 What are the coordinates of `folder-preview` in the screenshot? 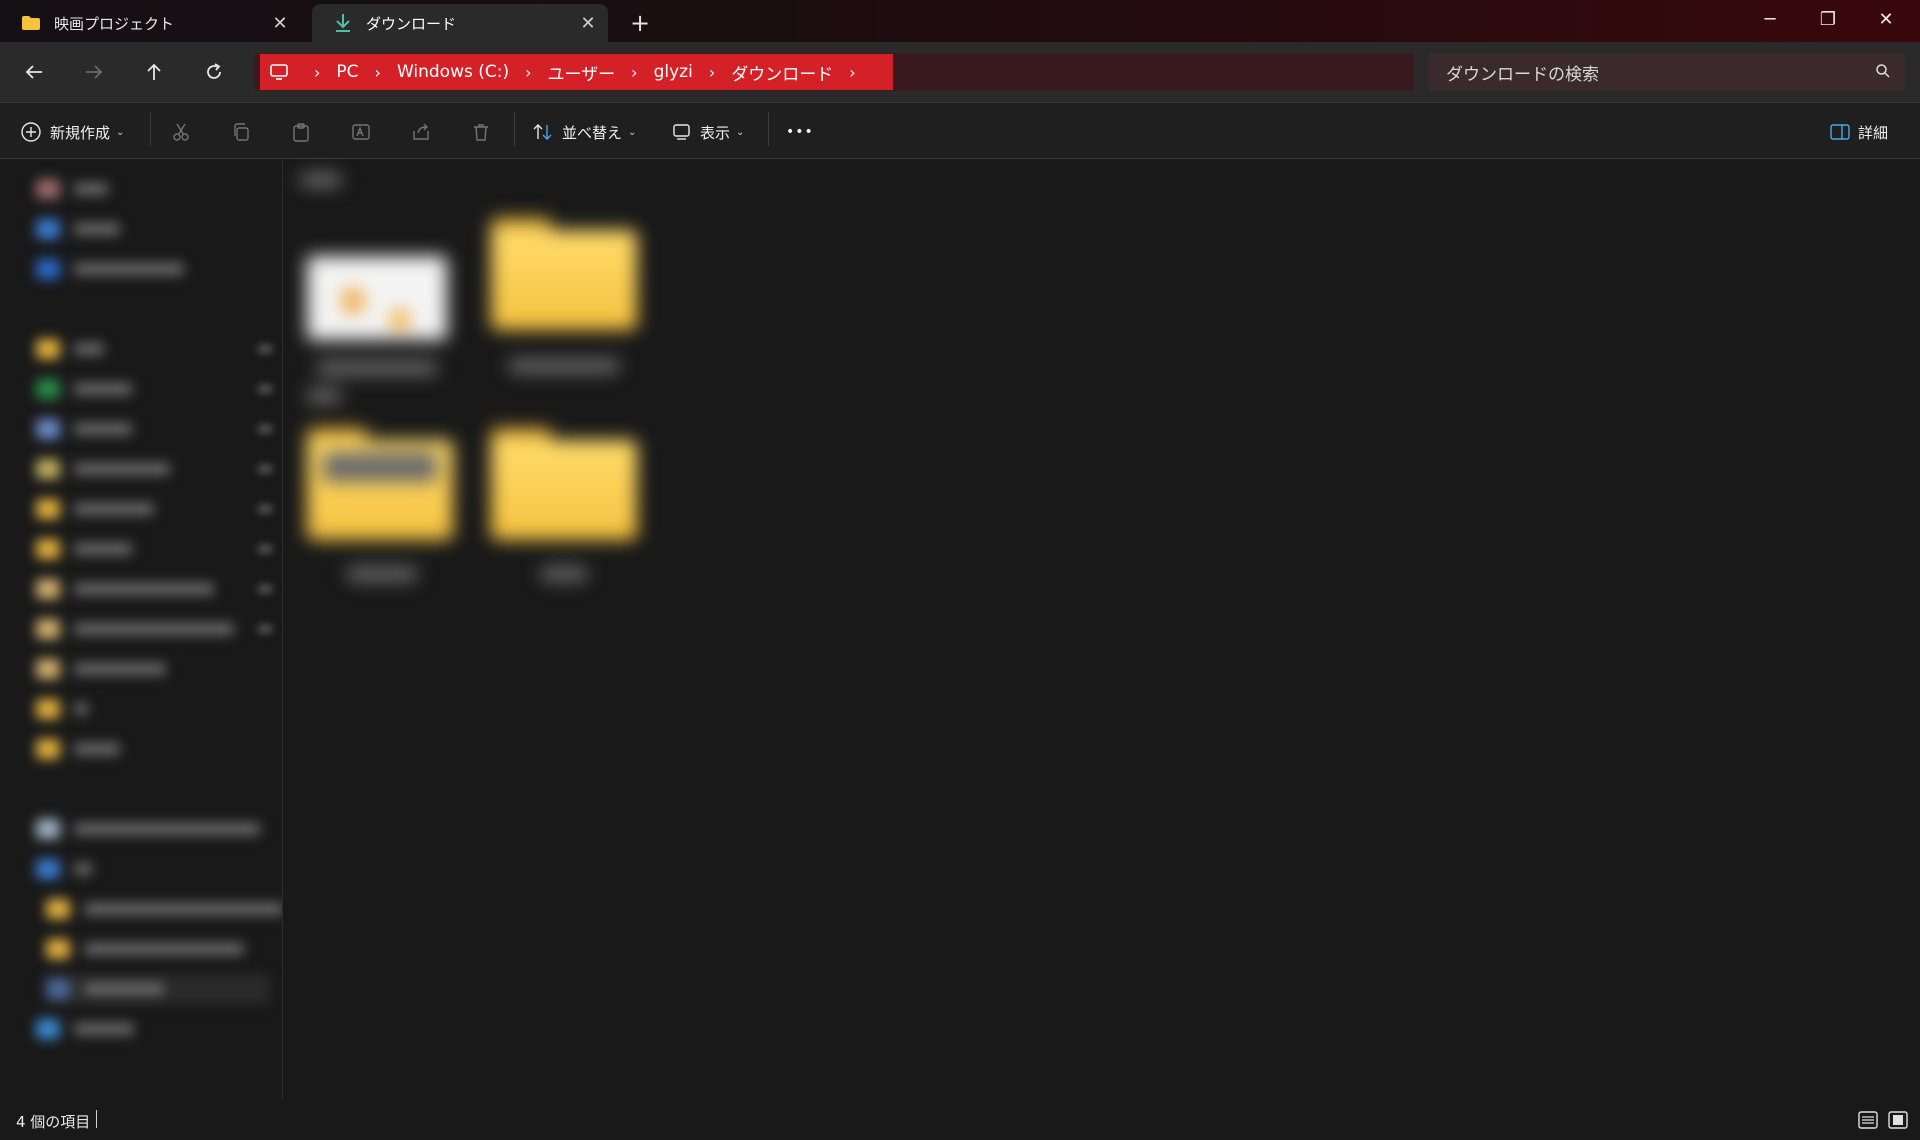 It's located at (380, 467).